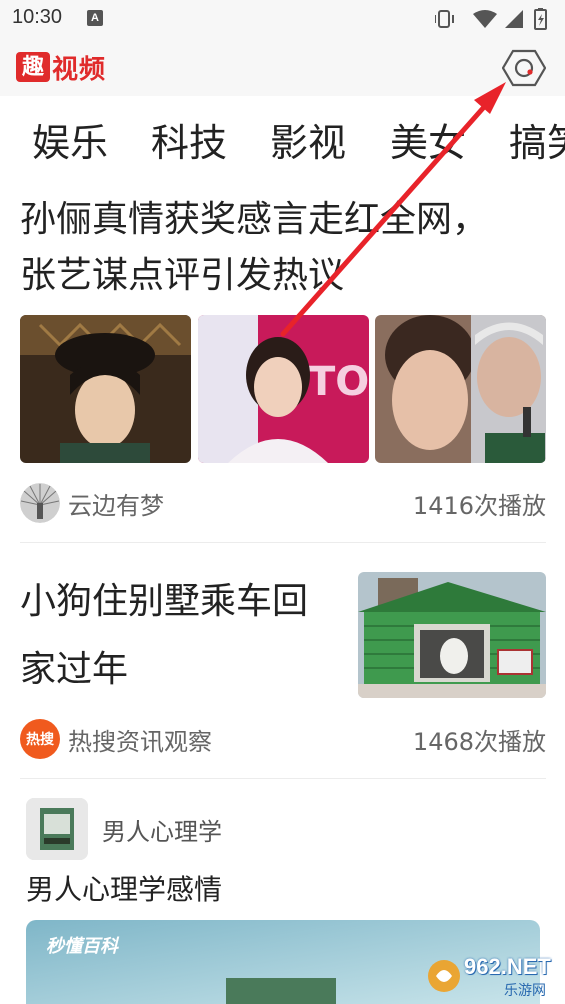  I want to click on card-title: 孙俪真情获奖感言走红全网， 张艺谋点评引发热议, so click(282, 248).